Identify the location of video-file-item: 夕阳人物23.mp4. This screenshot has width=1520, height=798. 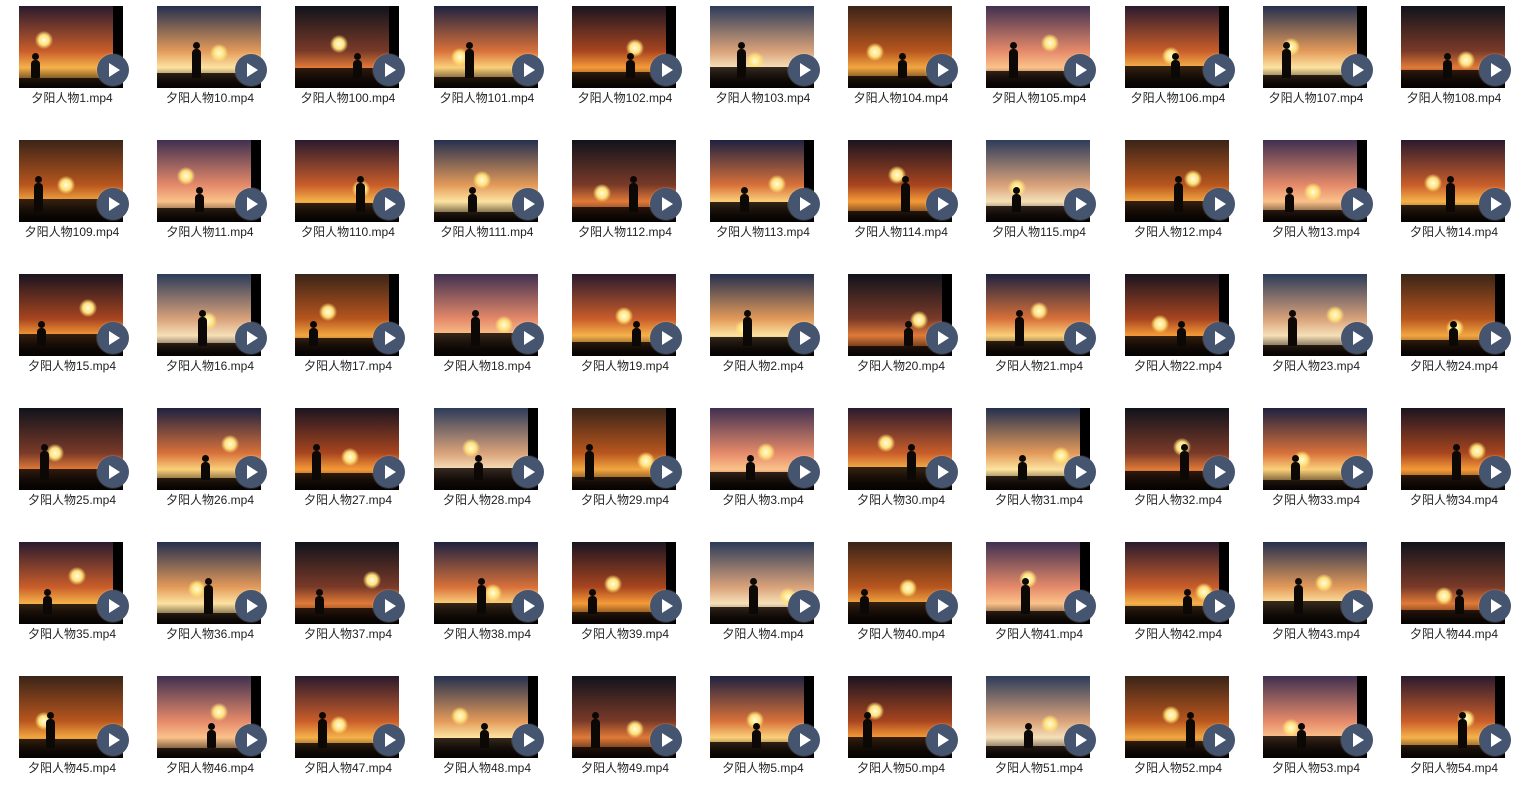
(1316, 332).